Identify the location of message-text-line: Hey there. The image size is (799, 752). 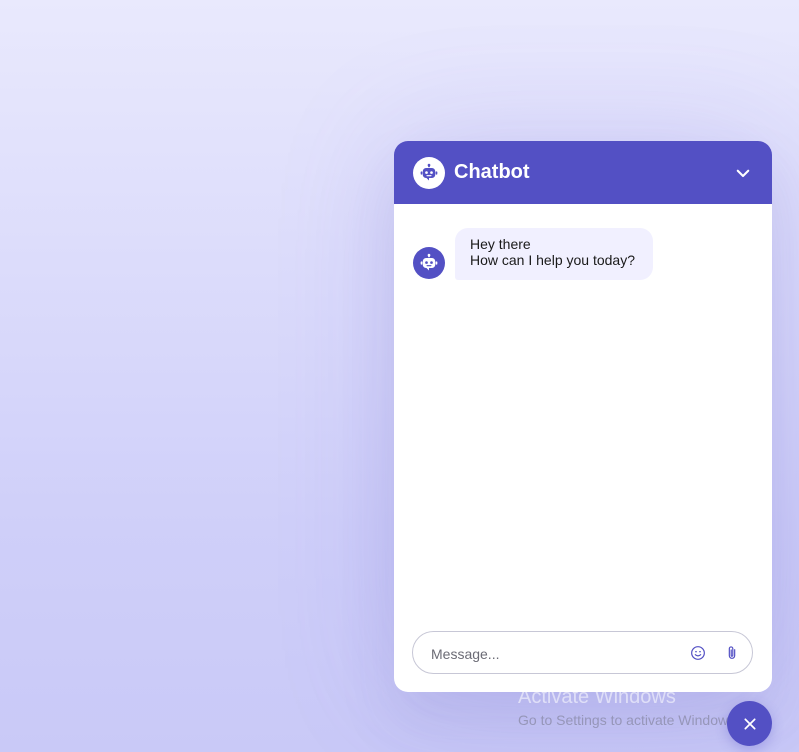
(500, 244).